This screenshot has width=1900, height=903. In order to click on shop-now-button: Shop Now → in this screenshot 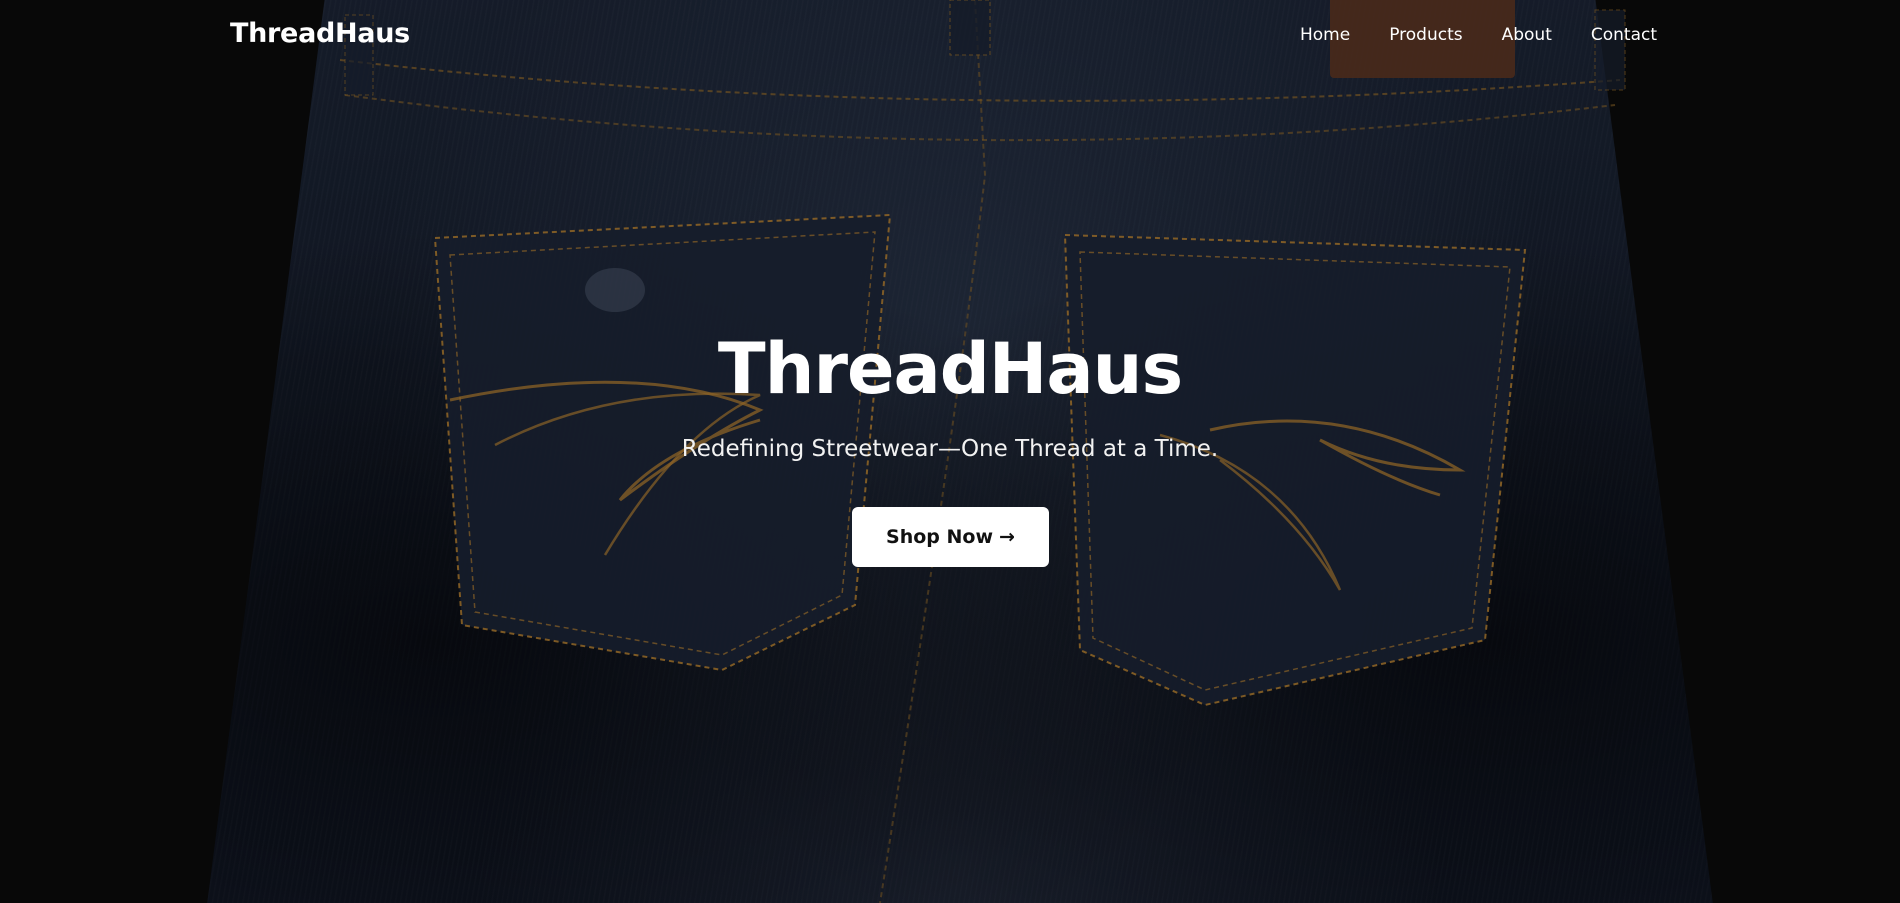, I will do `click(950, 537)`.